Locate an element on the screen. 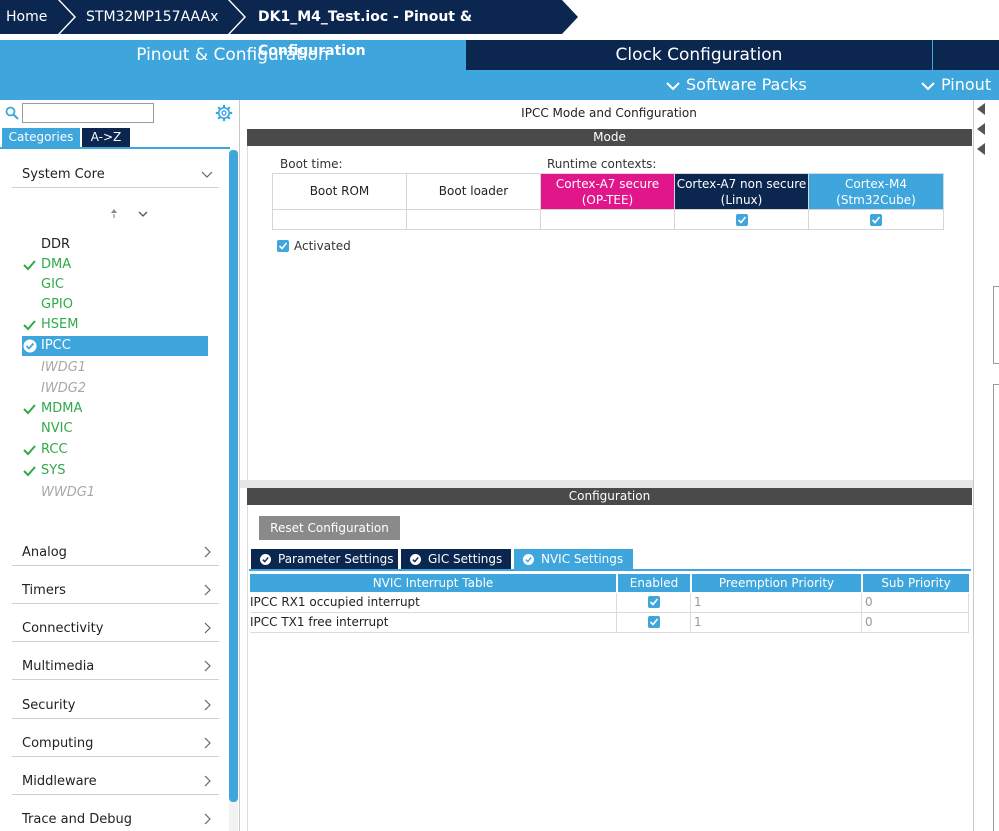  column-header-enabled: Enabled is located at coordinates (654, 583).